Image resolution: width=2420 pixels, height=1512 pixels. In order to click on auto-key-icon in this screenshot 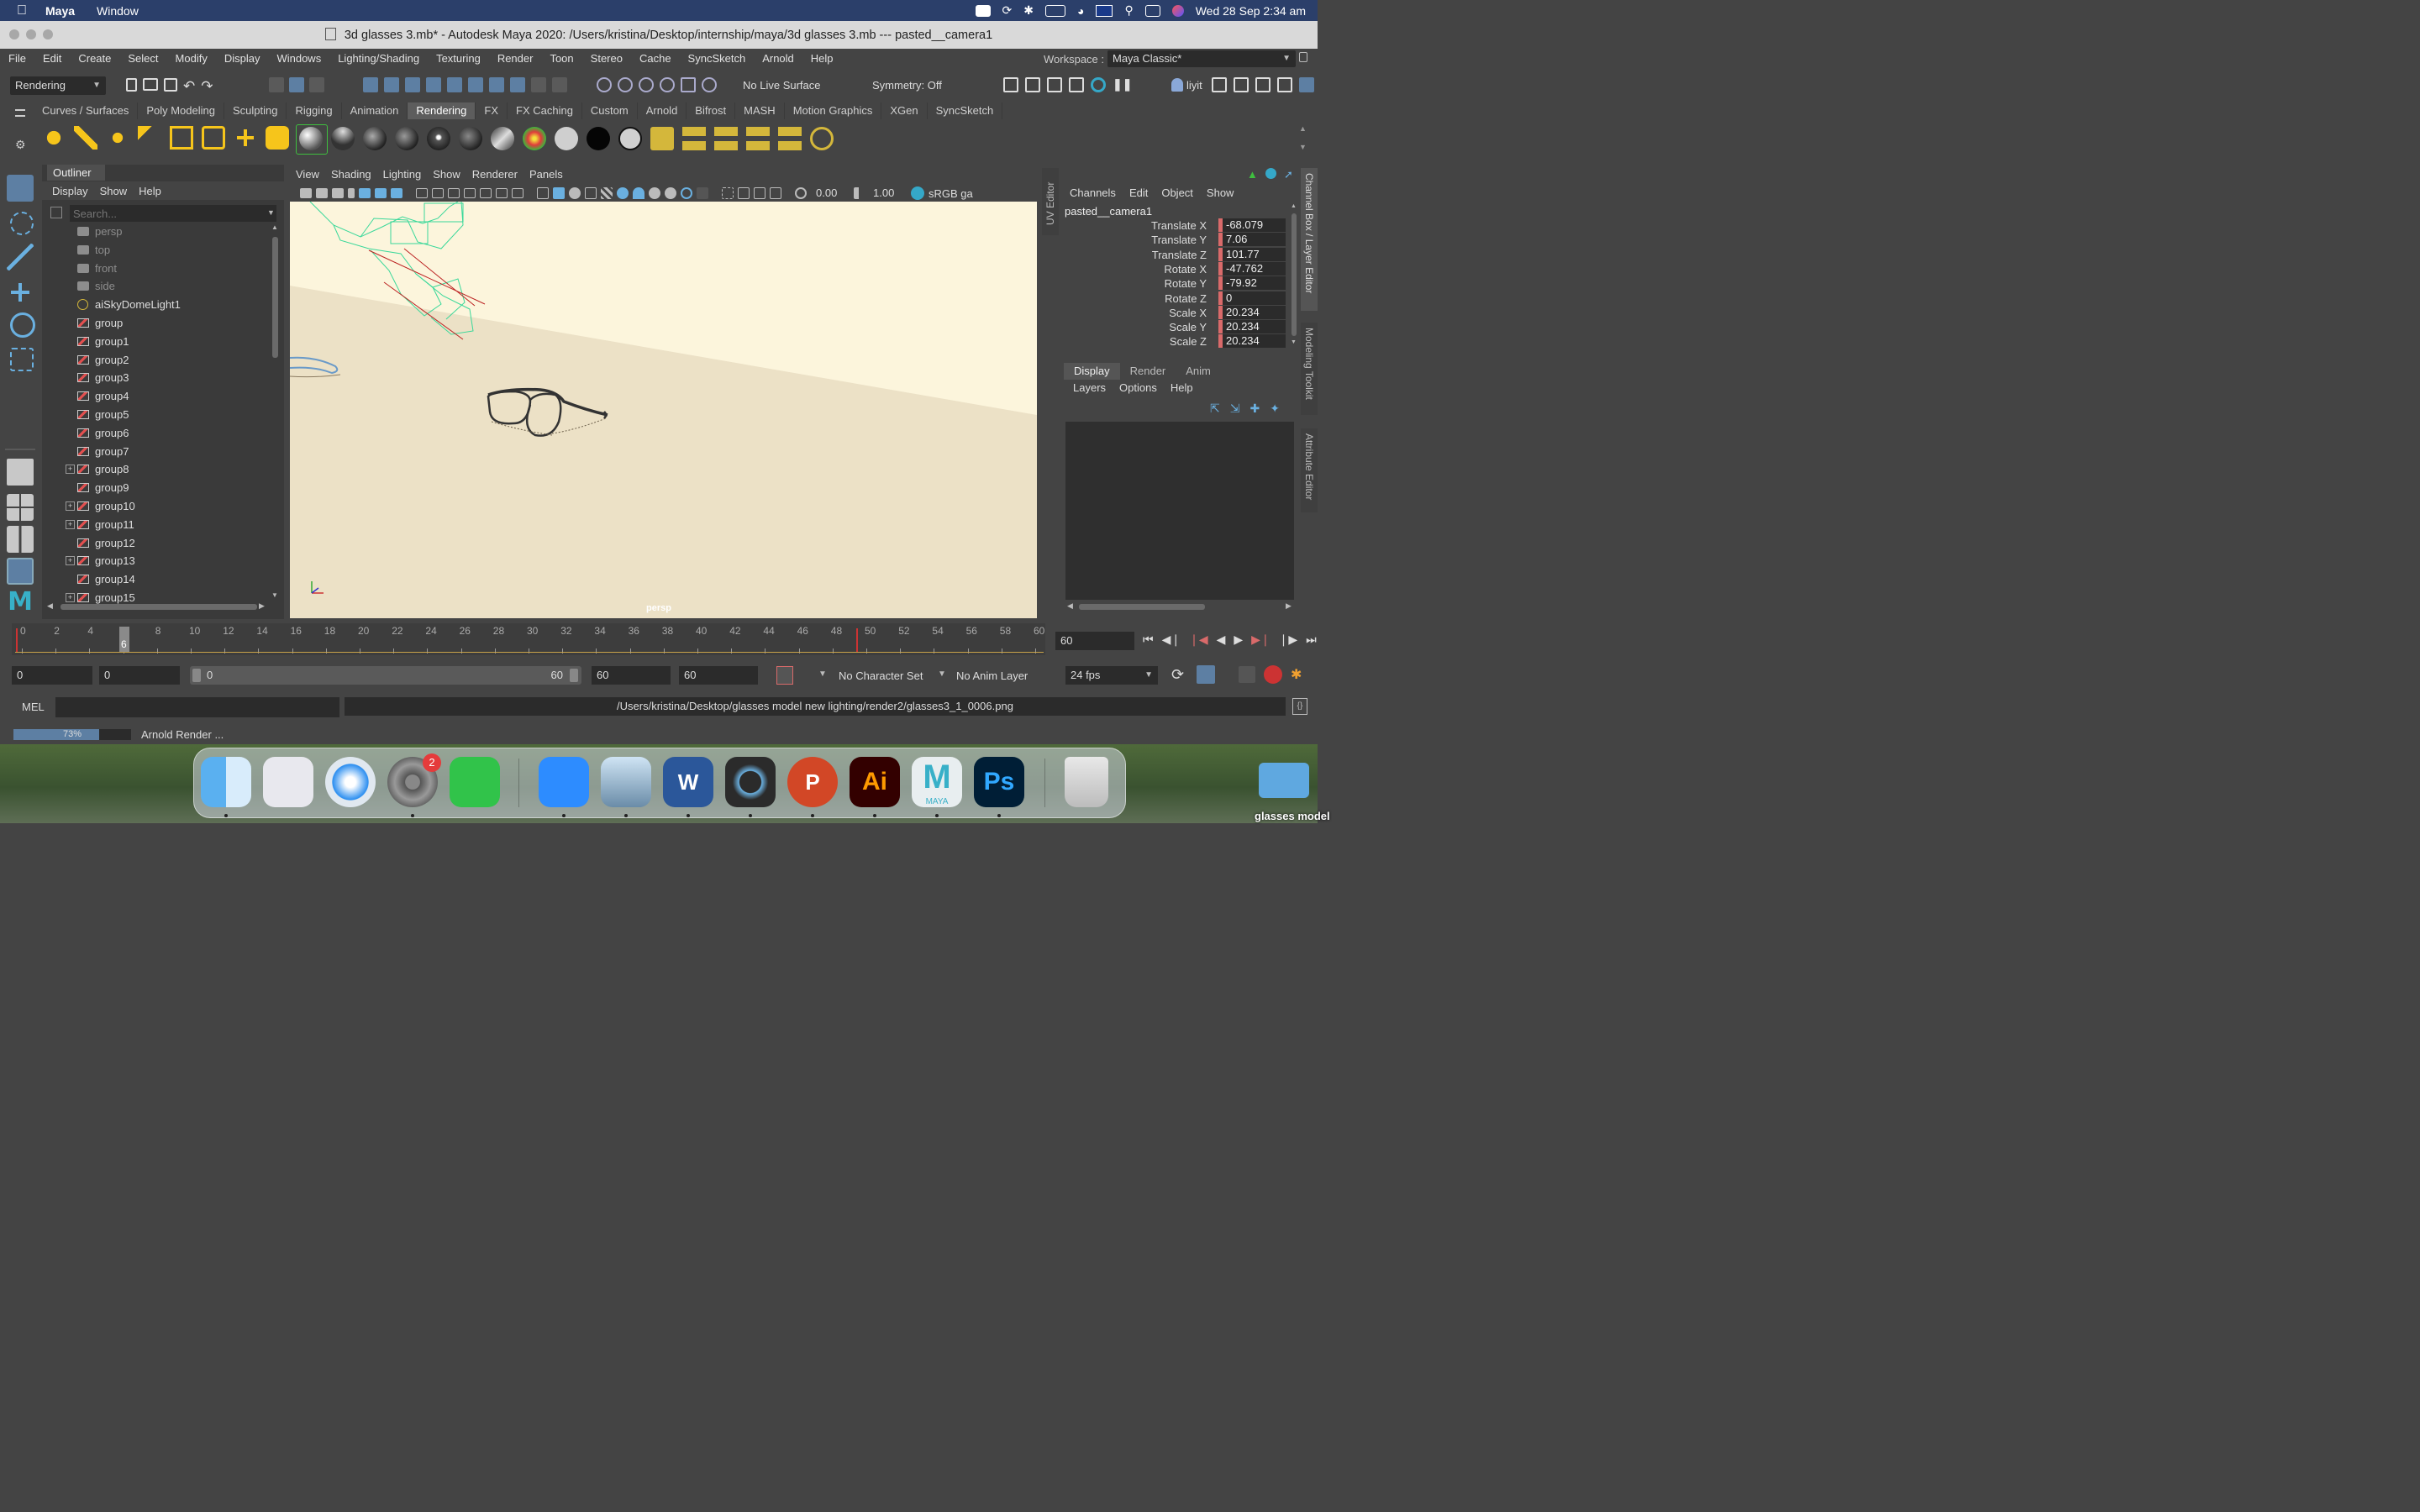, I will do `click(784, 675)`.